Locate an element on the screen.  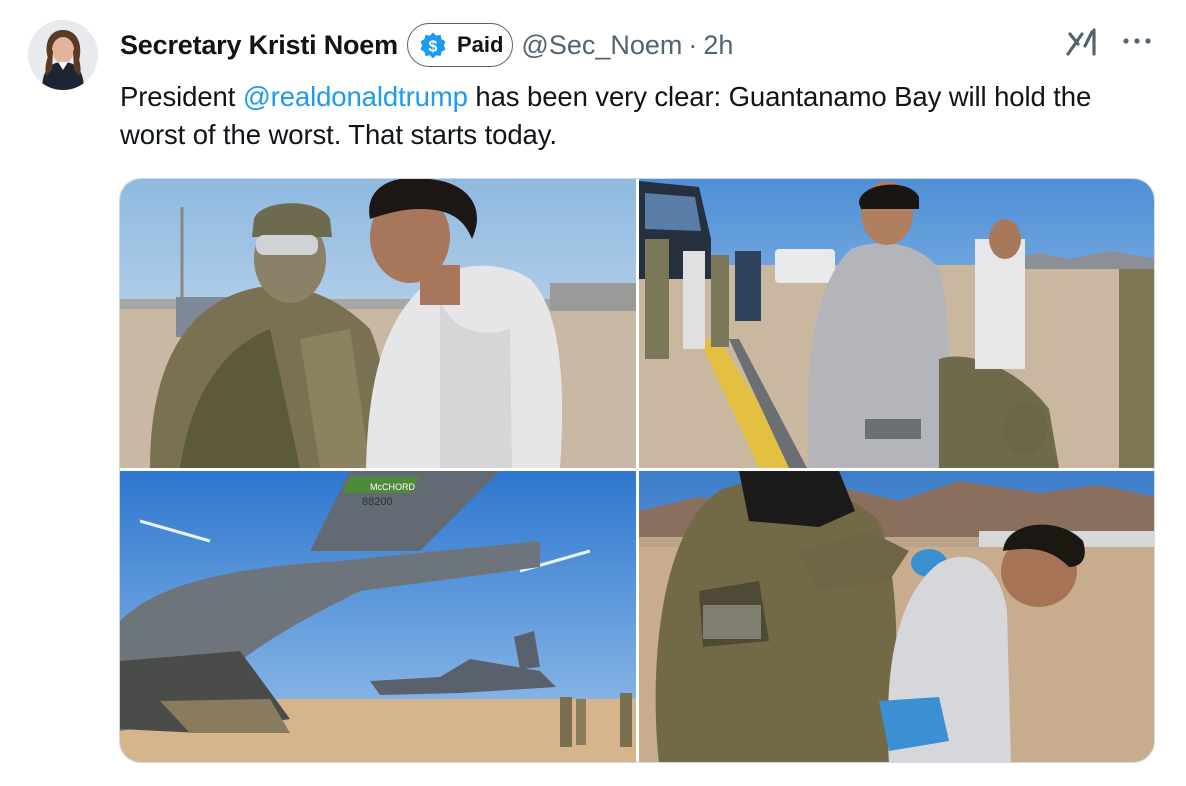
more-horizontal-icon is located at coordinates (1137, 41).